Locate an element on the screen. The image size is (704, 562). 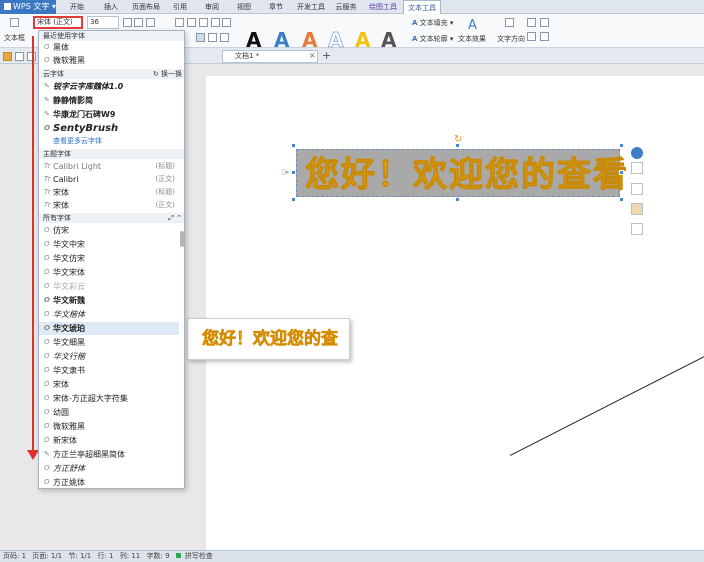
open-icon is located at coordinates (7, 56).